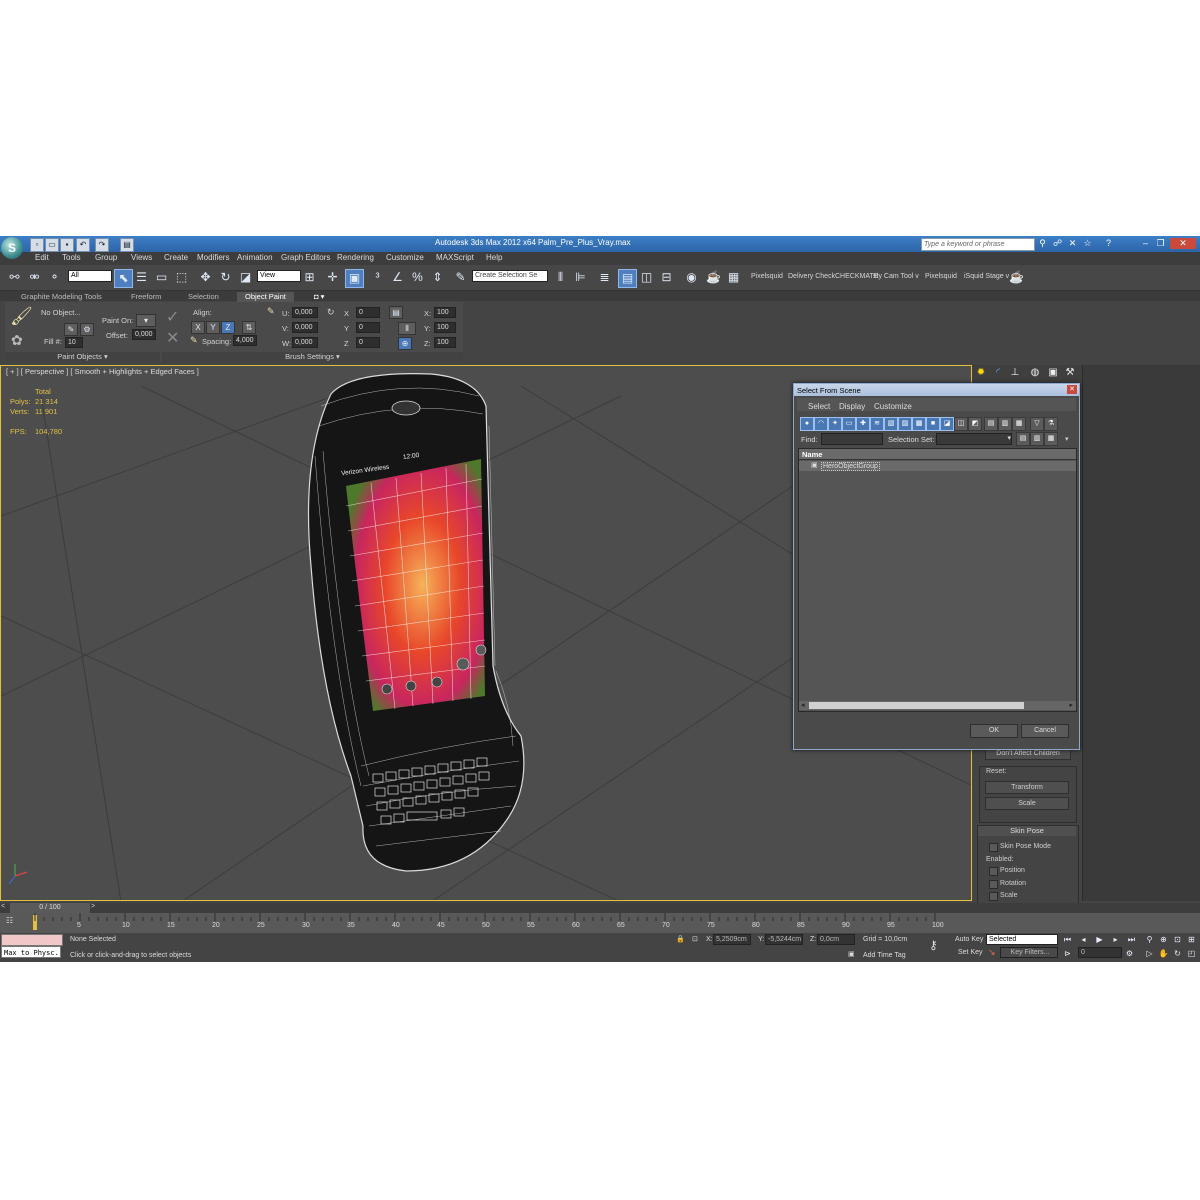  What do you see at coordinates (172, 317) in the screenshot?
I see `commit-check-icon: ✓` at bounding box center [172, 317].